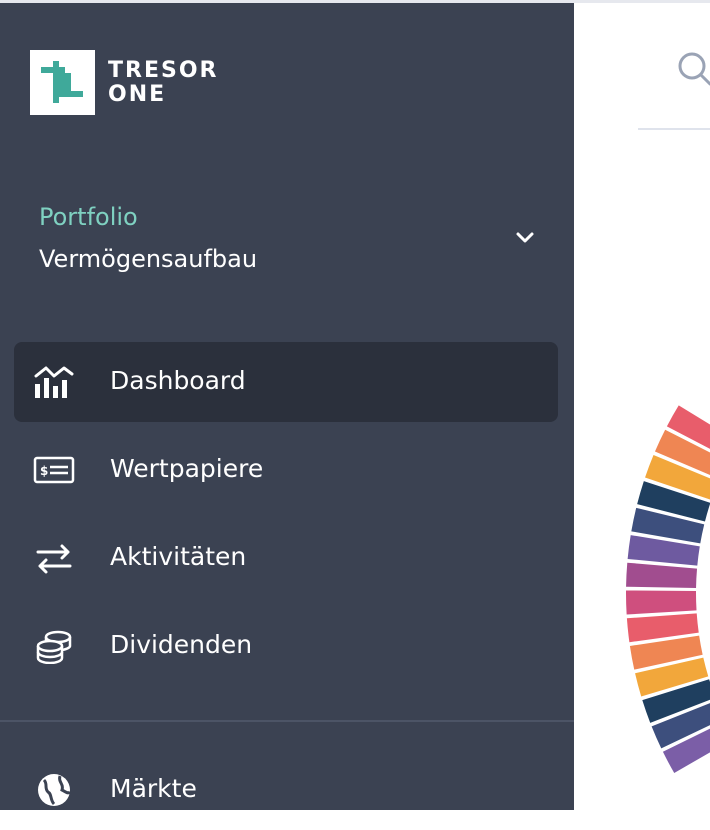 Image resolution: width=710 pixels, height=830 pixels. Describe the element at coordinates (286, 790) in the screenshot. I see `nav-item-maerkte: Märkte` at that location.